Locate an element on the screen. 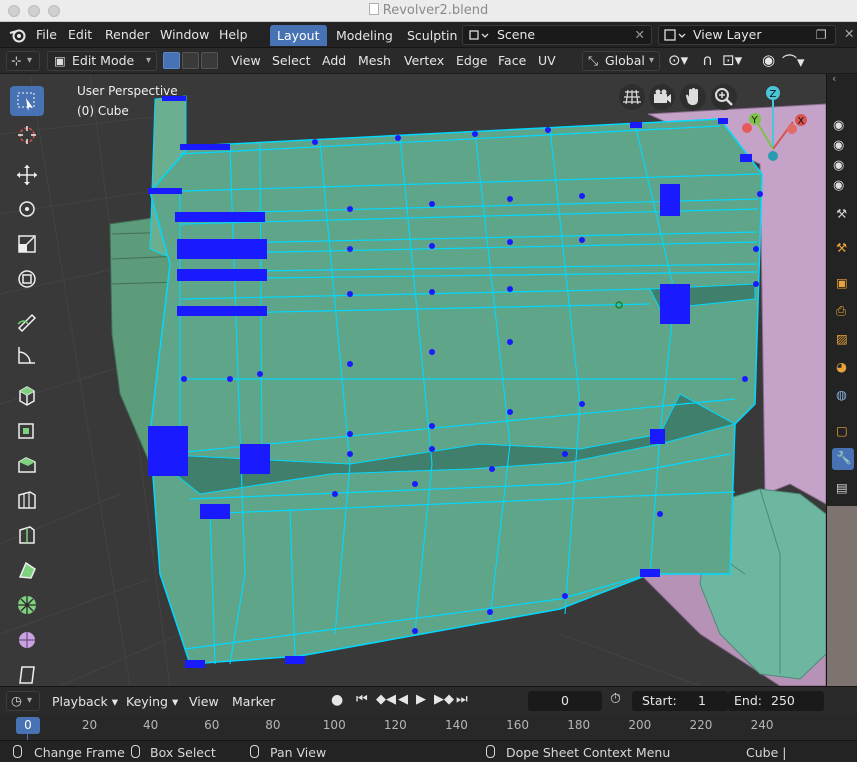  timeline-editor-type-menu: ◷ ▾ is located at coordinates (23, 701).